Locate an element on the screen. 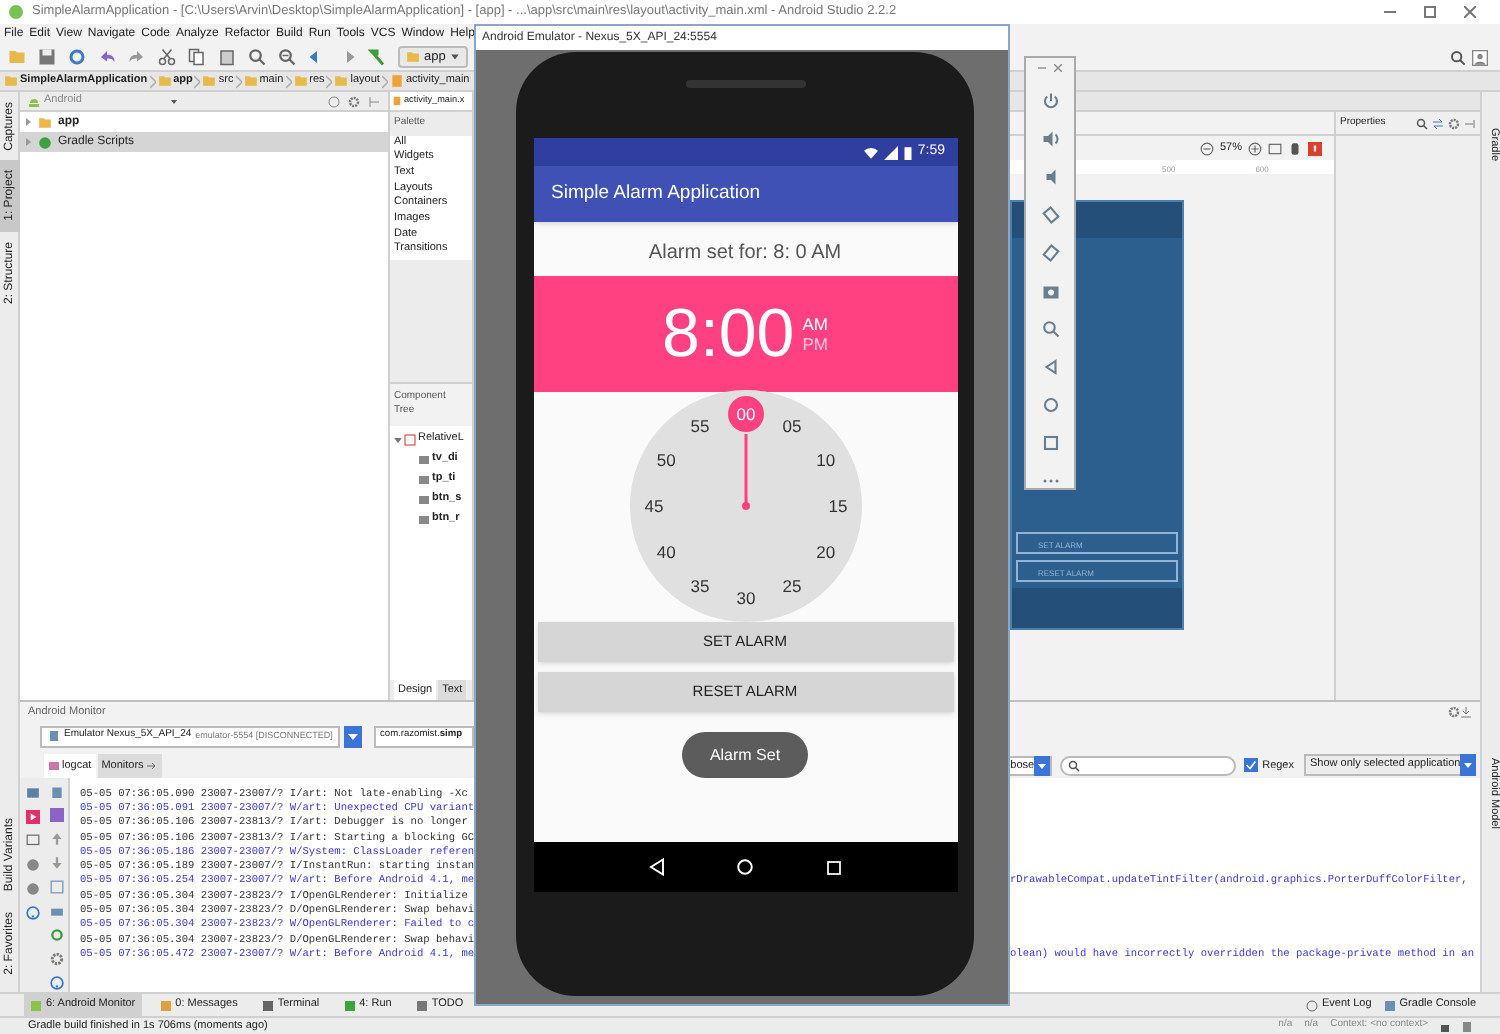 The image size is (1500, 1034). toast-message: Alarm Set is located at coordinates (745, 755).